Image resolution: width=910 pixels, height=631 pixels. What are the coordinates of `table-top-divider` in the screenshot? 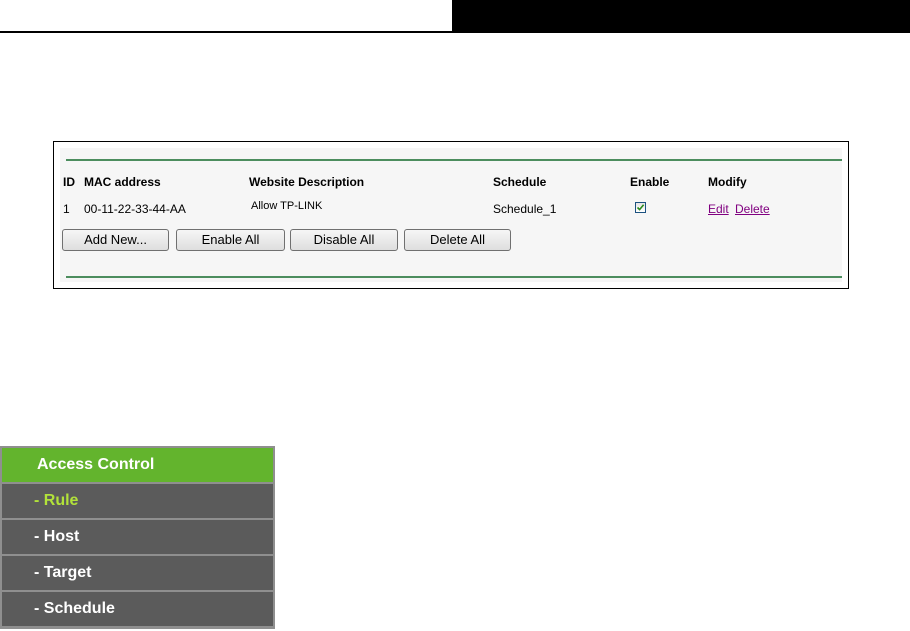 It's located at (454, 160).